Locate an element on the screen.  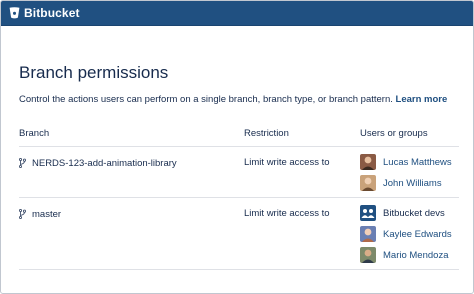
group-icon is located at coordinates (368, 213).